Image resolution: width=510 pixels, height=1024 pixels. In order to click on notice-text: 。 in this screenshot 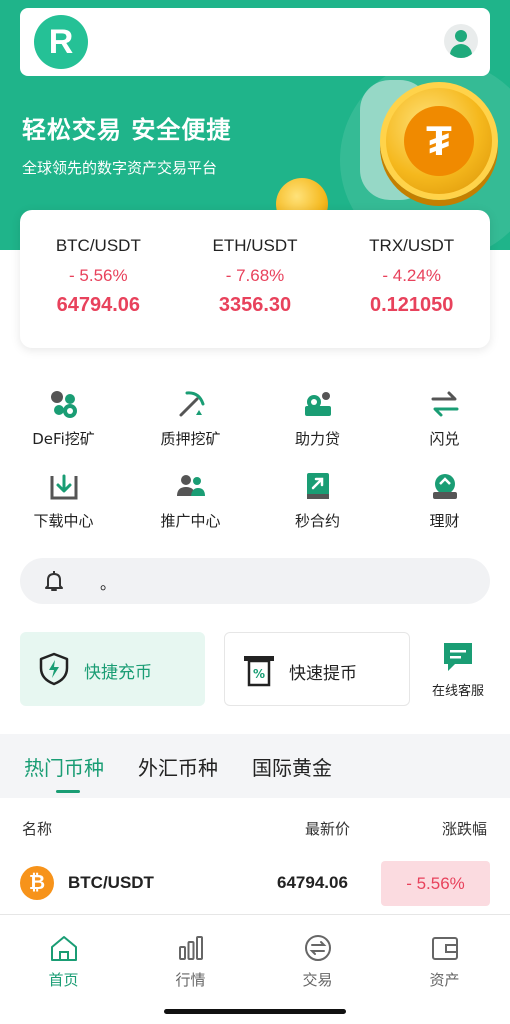, I will do `click(108, 583)`.